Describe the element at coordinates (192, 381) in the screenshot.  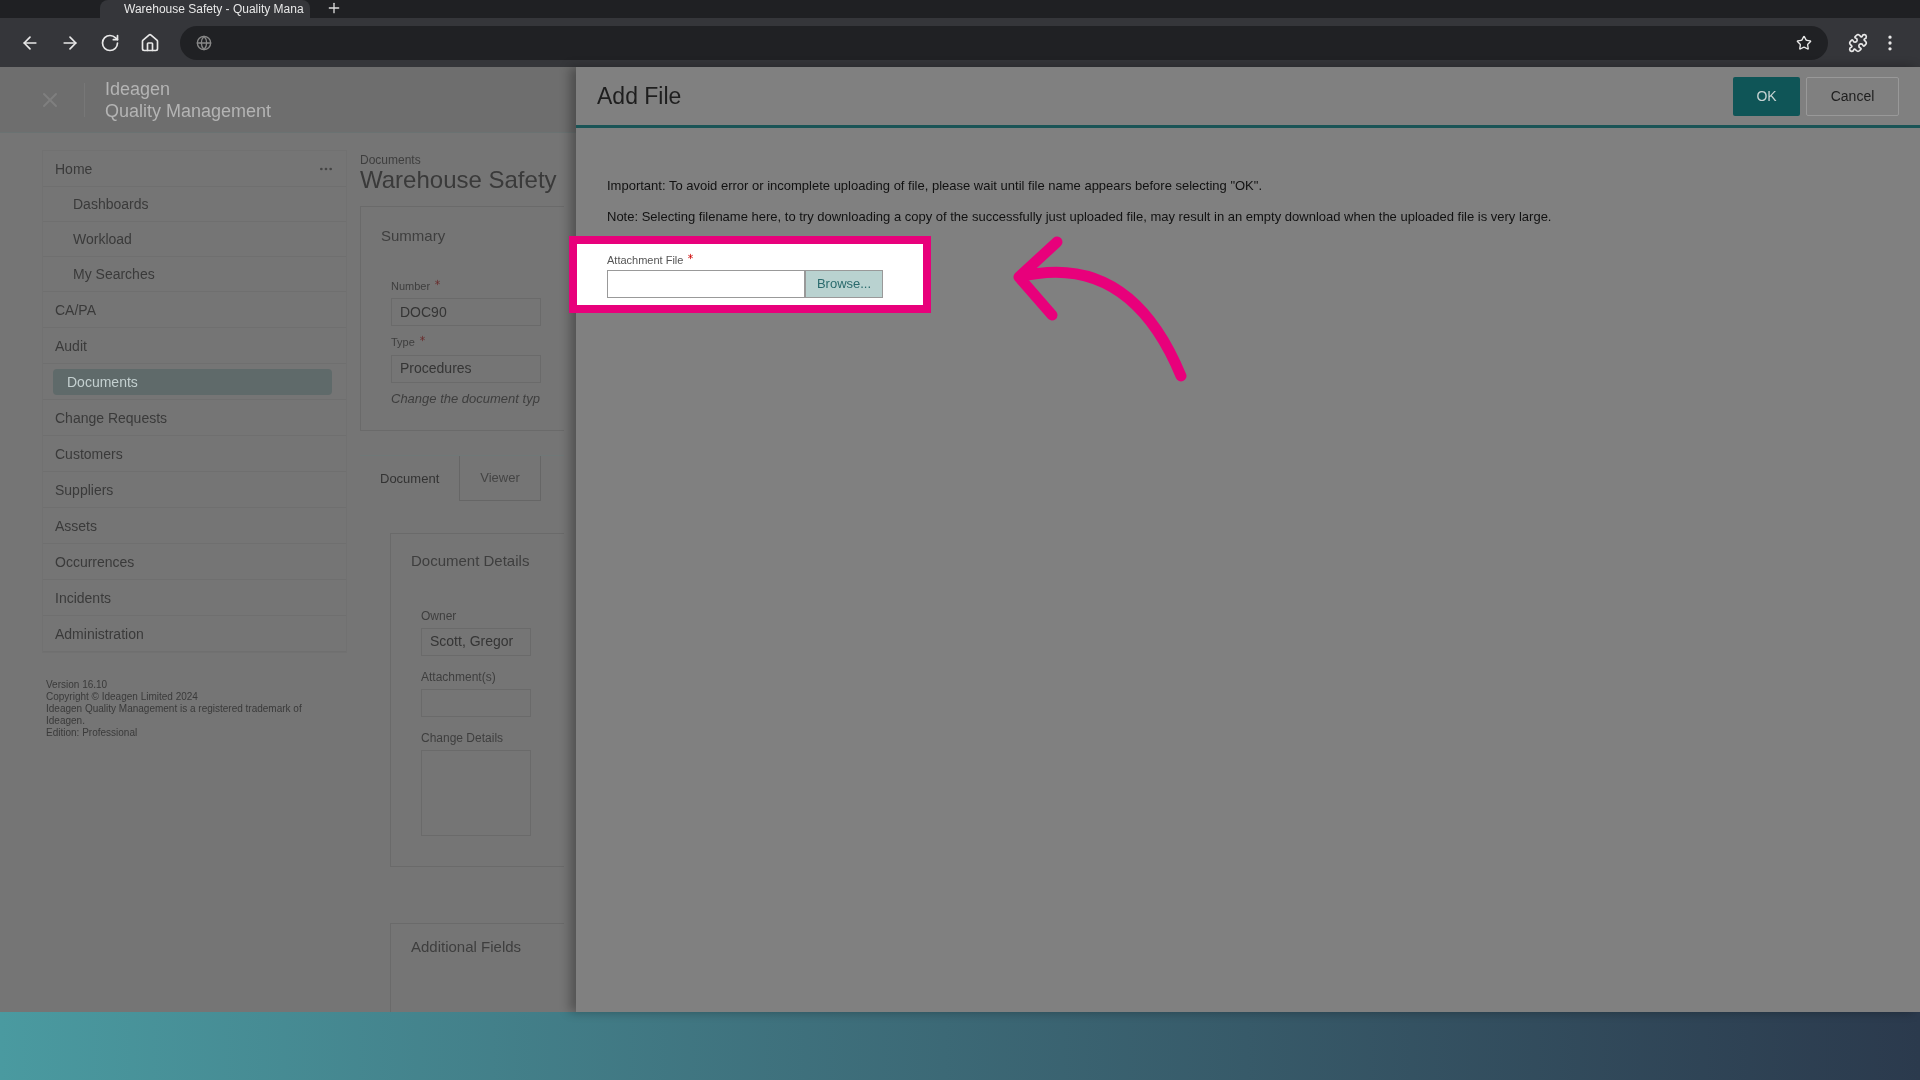
I see `sidebar-item: Documents` at that location.